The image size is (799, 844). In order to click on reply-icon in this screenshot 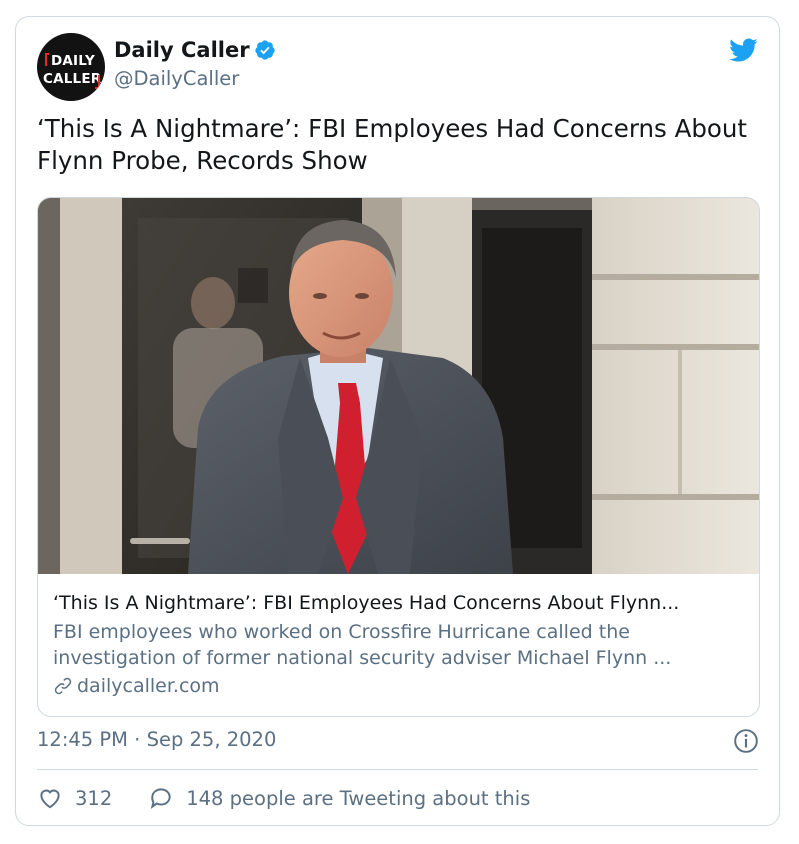, I will do `click(161, 799)`.